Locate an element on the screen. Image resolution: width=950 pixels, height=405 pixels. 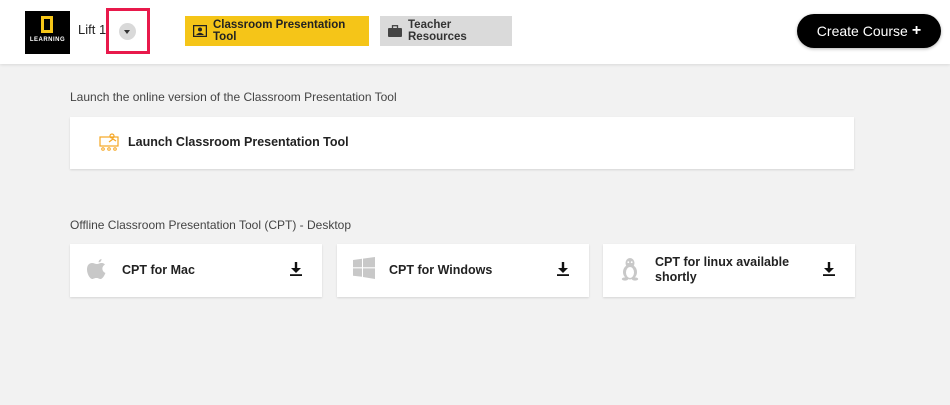
chevron-down-icon is located at coordinates (127, 31).